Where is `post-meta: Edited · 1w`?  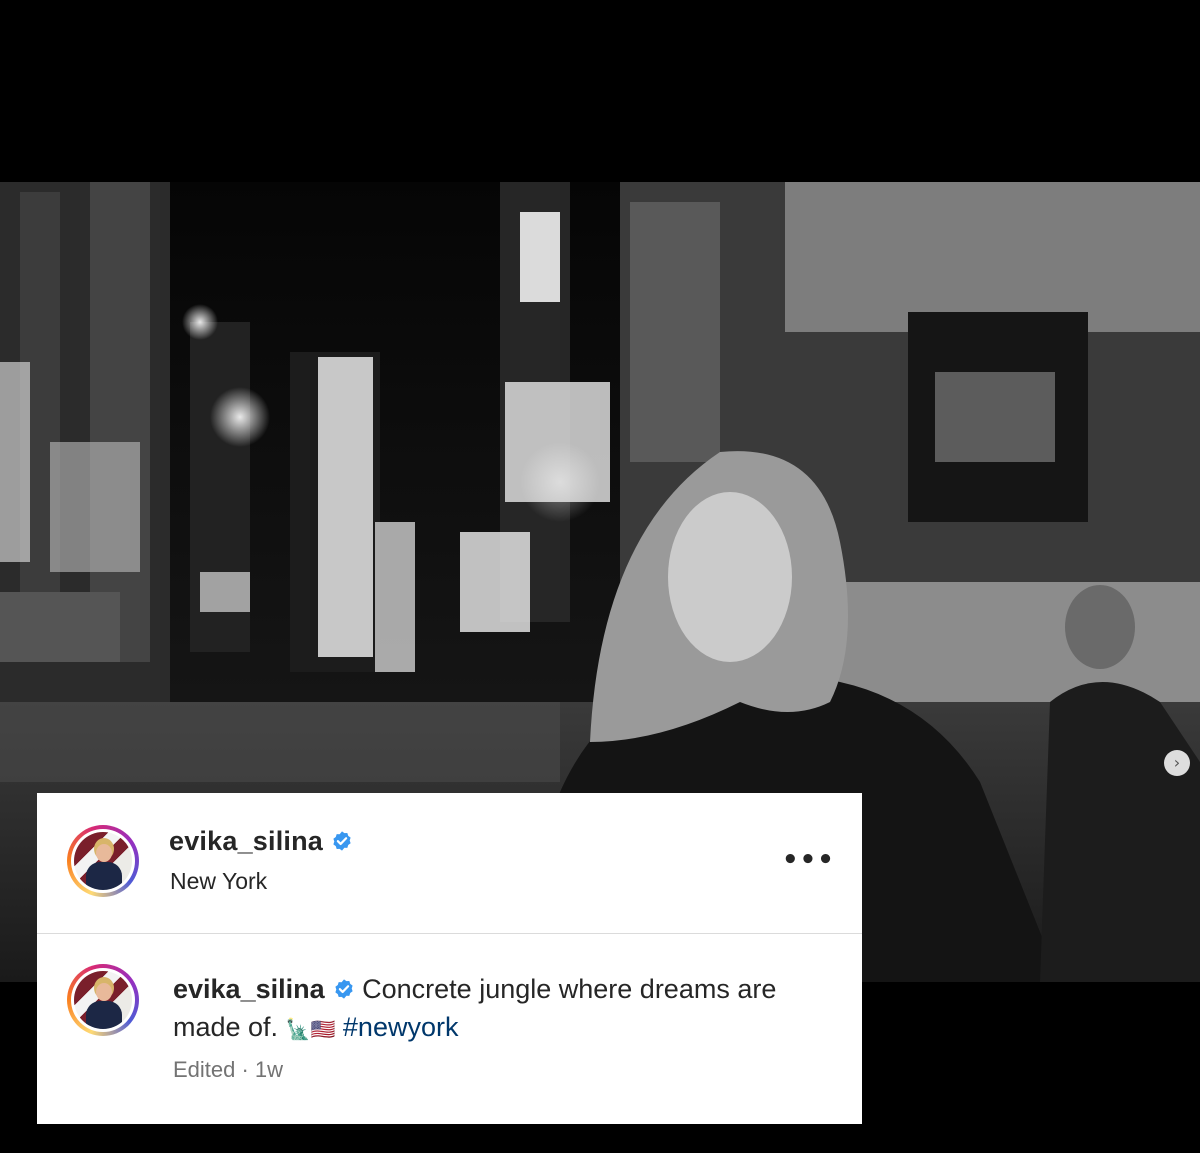 post-meta: Edited · 1w is located at coordinates (228, 1069).